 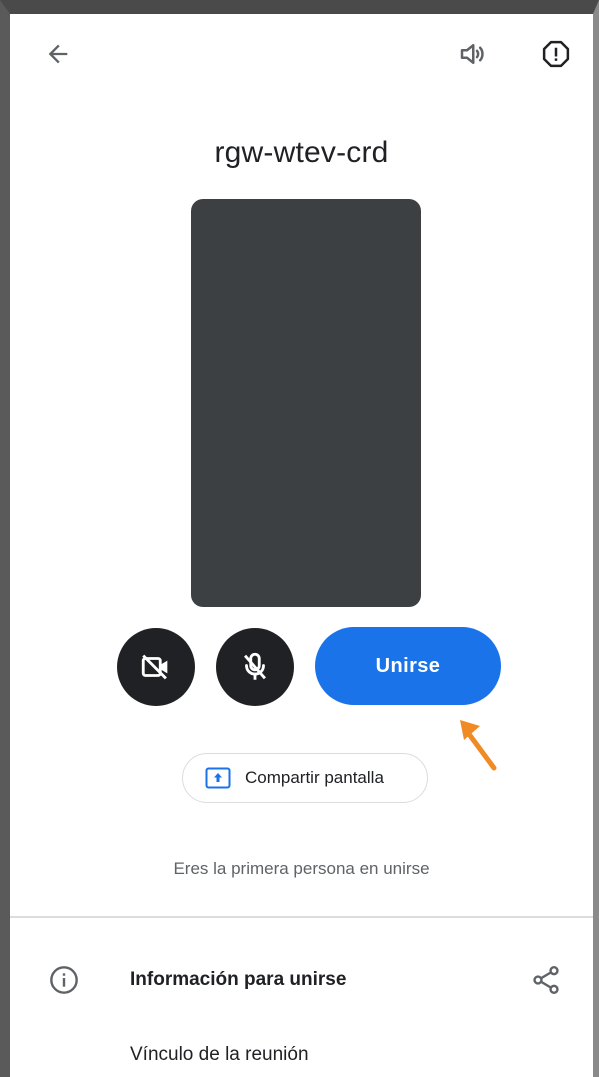 What do you see at coordinates (238, 979) in the screenshot?
I see `joining-info-title: Información para unirse` at bounding box center [238, 979].